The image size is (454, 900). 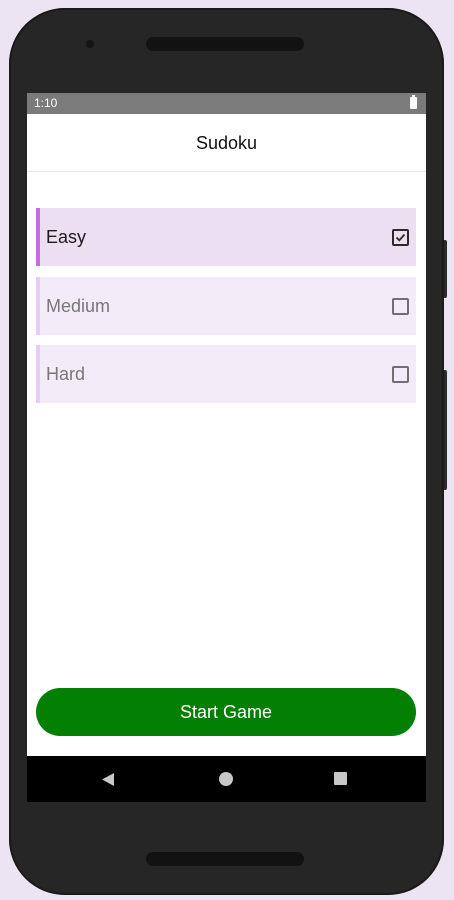 I want to click on bottom-speaker, so click(x=225, y=859).